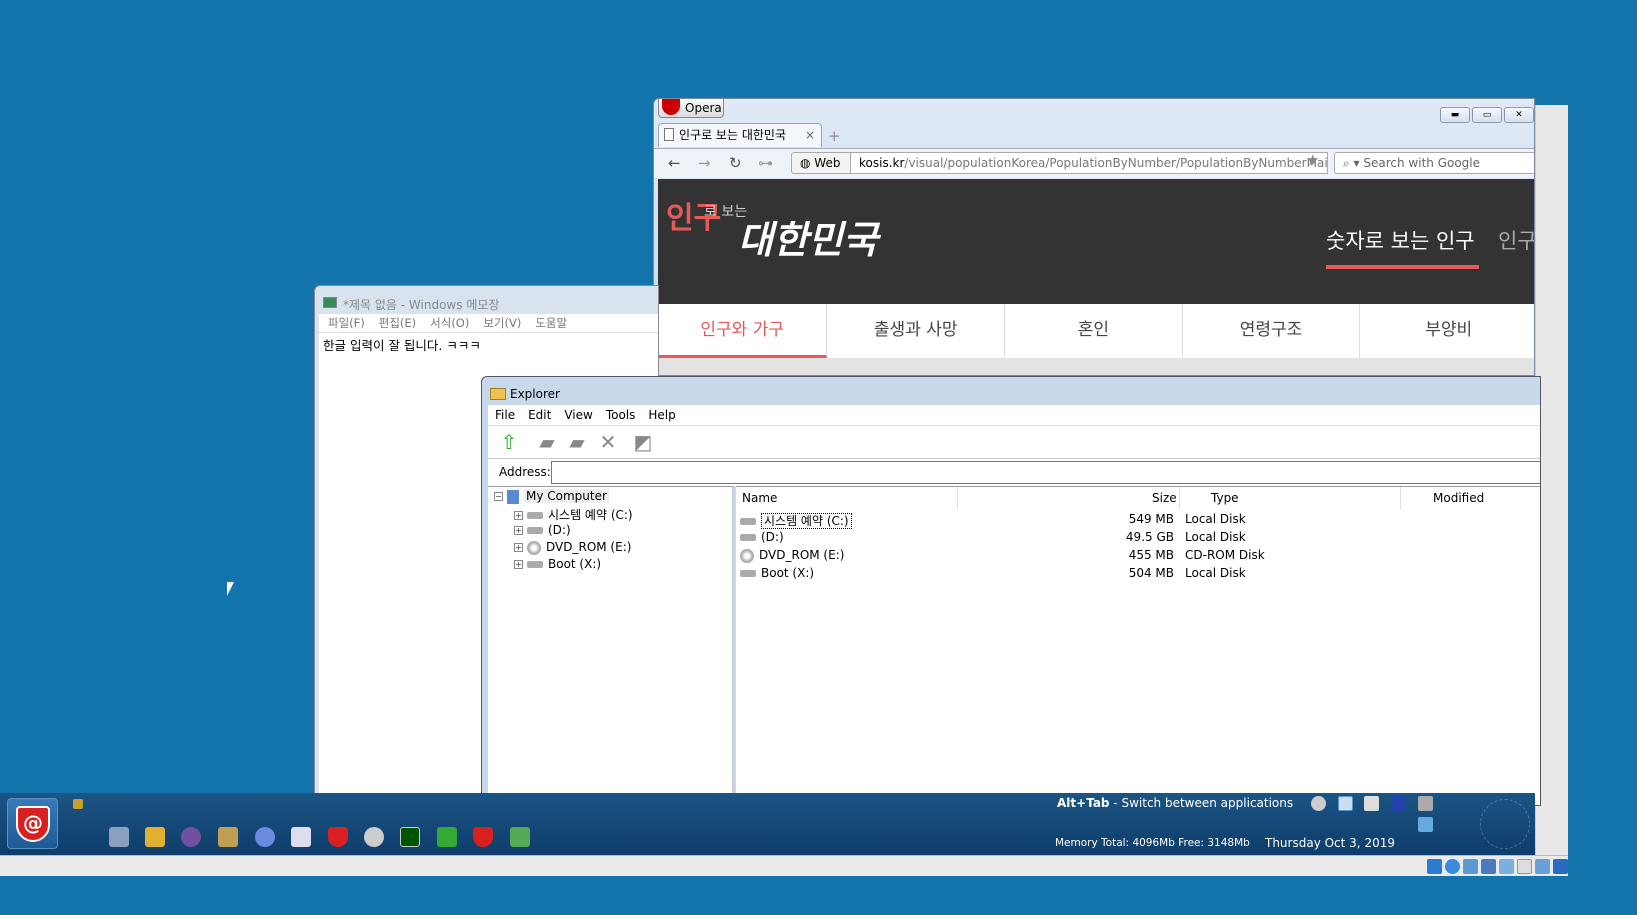 The height and width of the screenshot is (915, 1637). What do you see at coordinates (818, 895) in the screenshot?
I see `desktop-edge` at bounding box center [818, 895].